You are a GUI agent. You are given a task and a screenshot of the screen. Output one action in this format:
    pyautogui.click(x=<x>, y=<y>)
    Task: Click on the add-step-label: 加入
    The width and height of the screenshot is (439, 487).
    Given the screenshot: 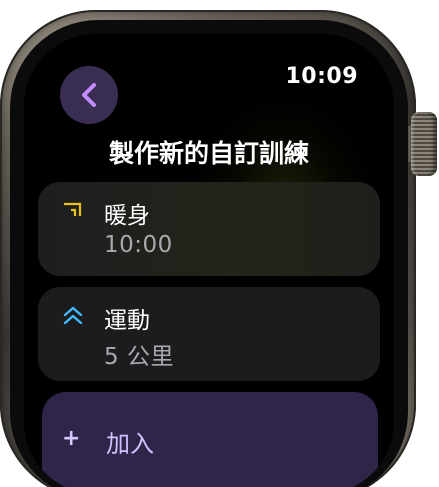 What is the action you would take?
    pyautogui.click(x=130, y=444)
    